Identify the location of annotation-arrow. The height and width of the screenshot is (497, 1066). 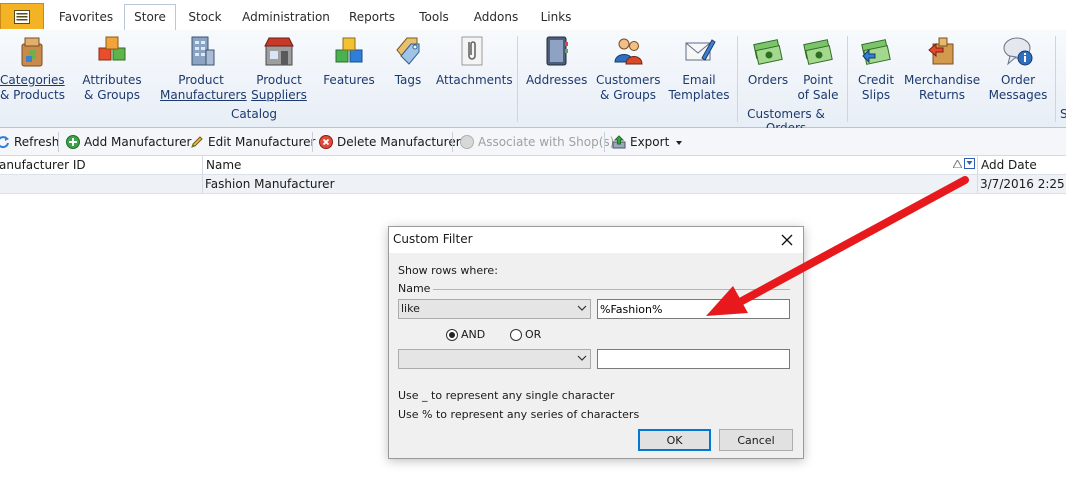
(837, 246).